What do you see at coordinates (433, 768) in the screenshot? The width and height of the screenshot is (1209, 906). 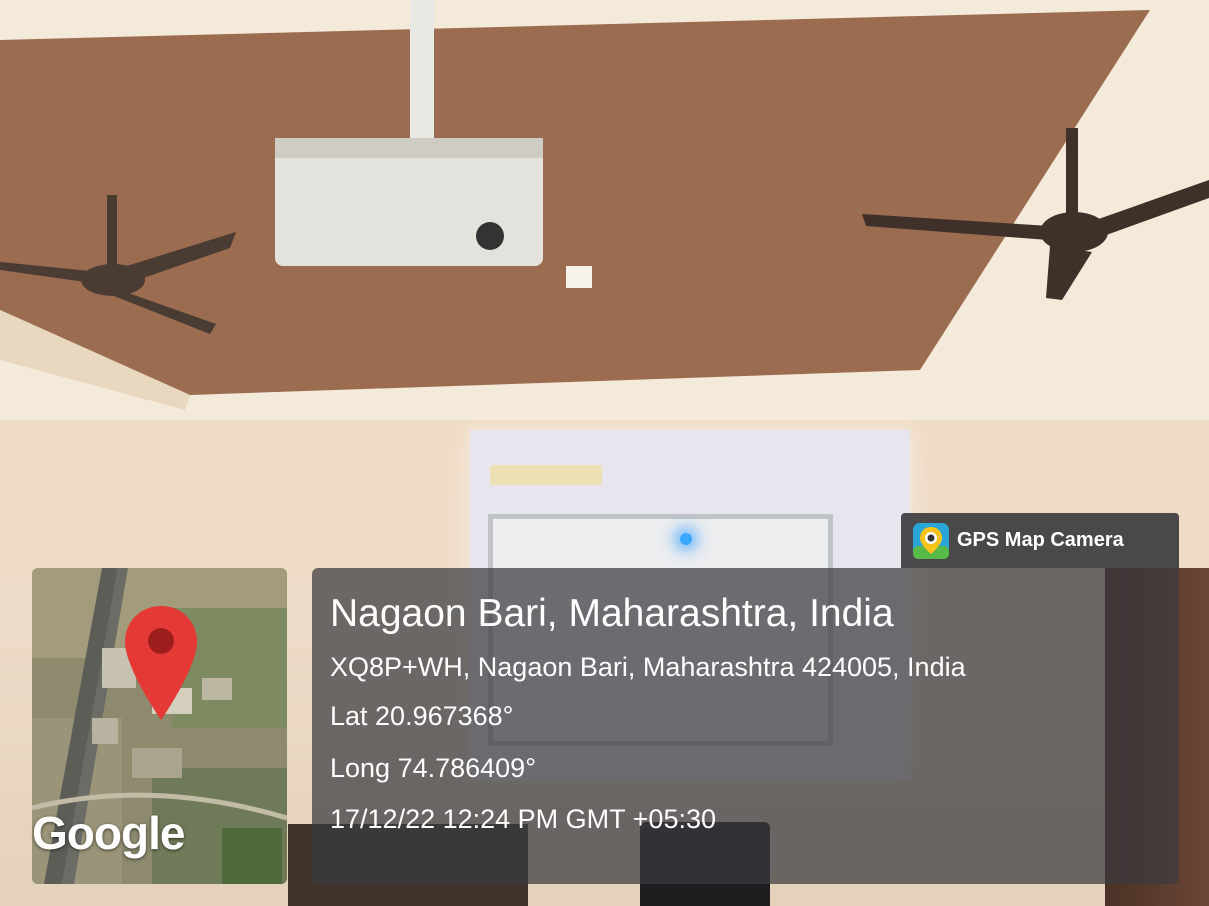 I see `longitude: Long 74.786409°` at bounding box center [433, 768].